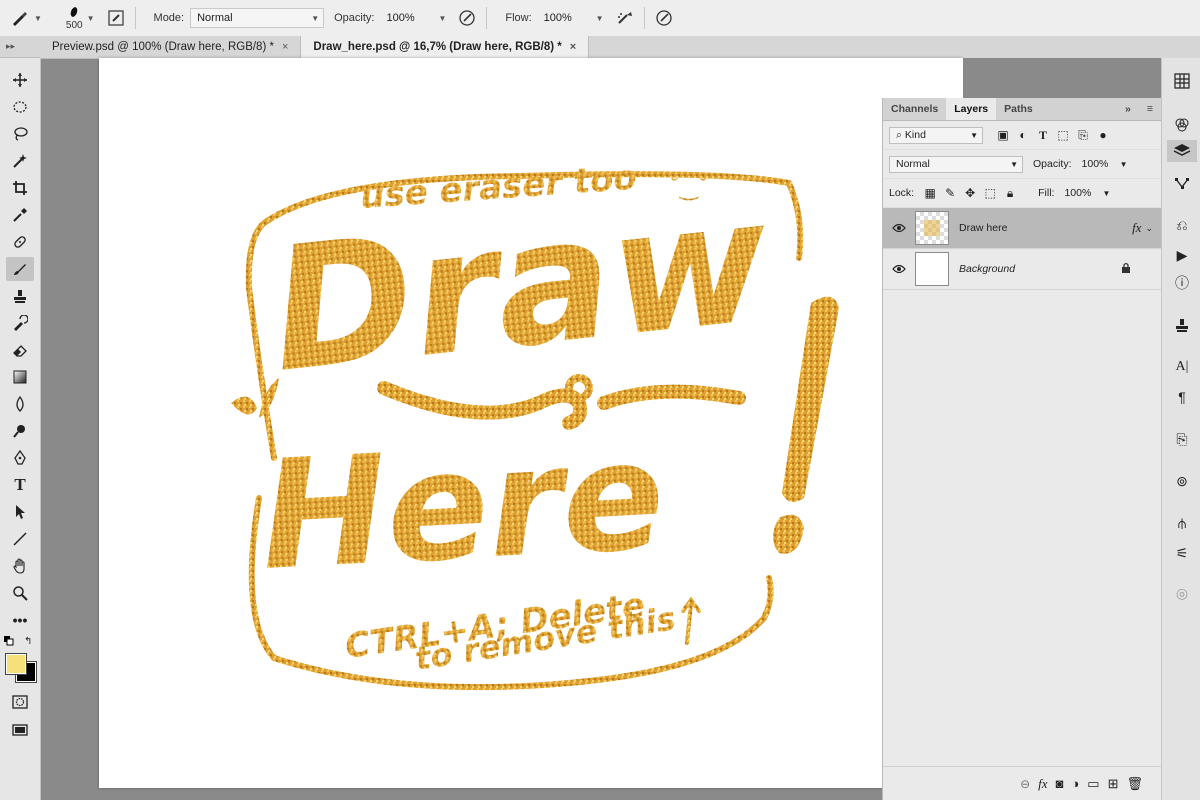 The width and height of the screenshot is (1200, 800). What do you see at coordinates (1182, 593) in the screenshot?
I see `properties-panel-icon: ◎` at bounding box center [1182, 593].